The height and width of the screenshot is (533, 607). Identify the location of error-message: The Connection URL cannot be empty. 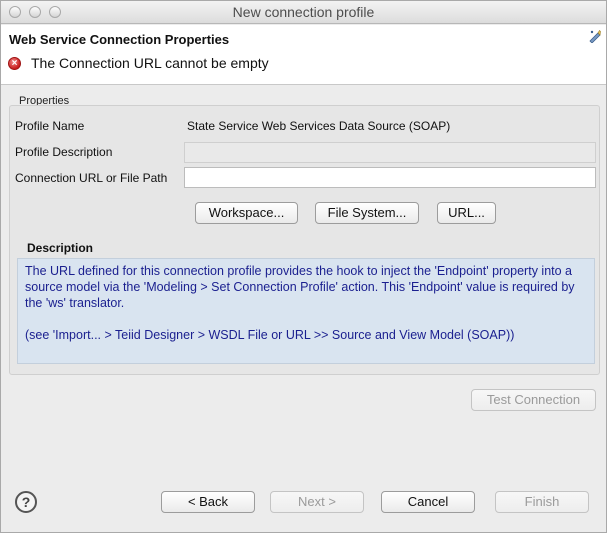
(150, 63).